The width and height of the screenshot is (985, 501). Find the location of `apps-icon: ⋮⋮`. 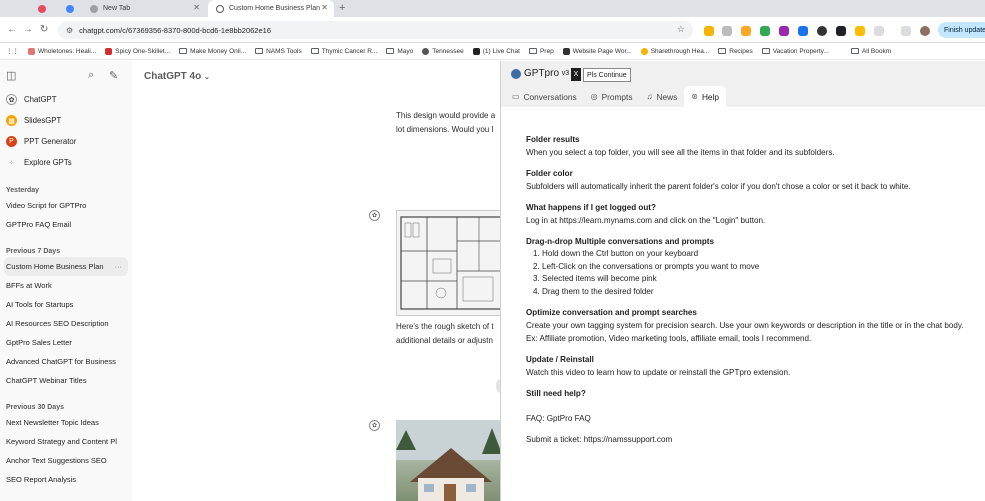

apps-icon: ⋮⋮ is located at coordinates (12, 51).